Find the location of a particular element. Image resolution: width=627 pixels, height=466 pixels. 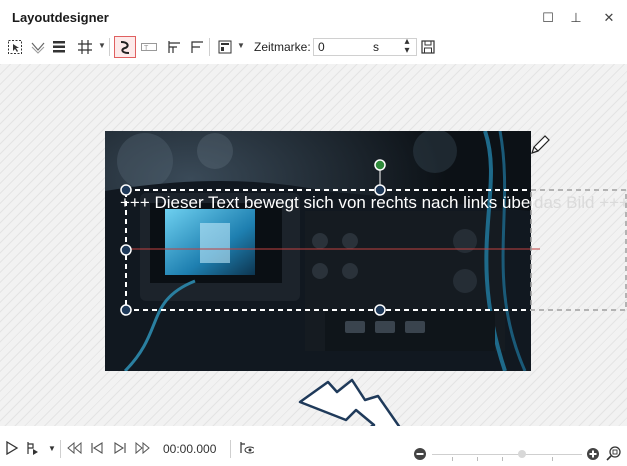

align-right-icon is located at coordinates (197, 47).